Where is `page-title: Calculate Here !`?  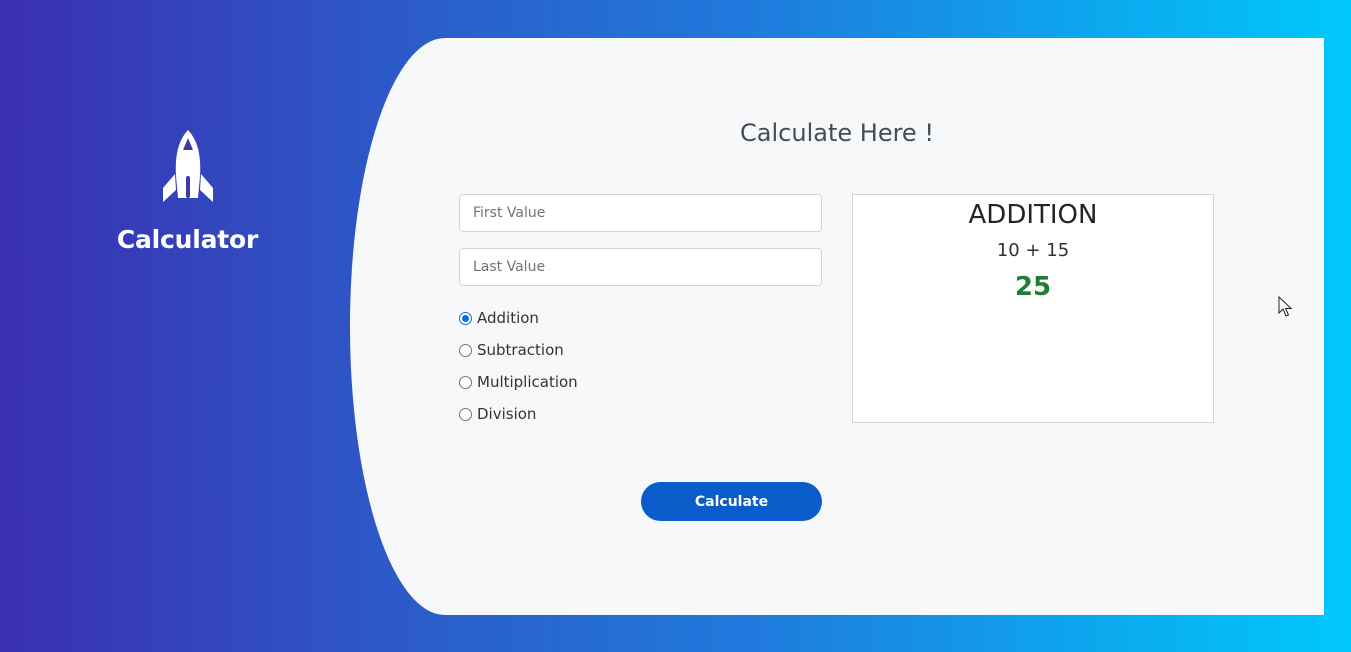
page-title: Calculate Here ! is located at coordinates (837, 133).